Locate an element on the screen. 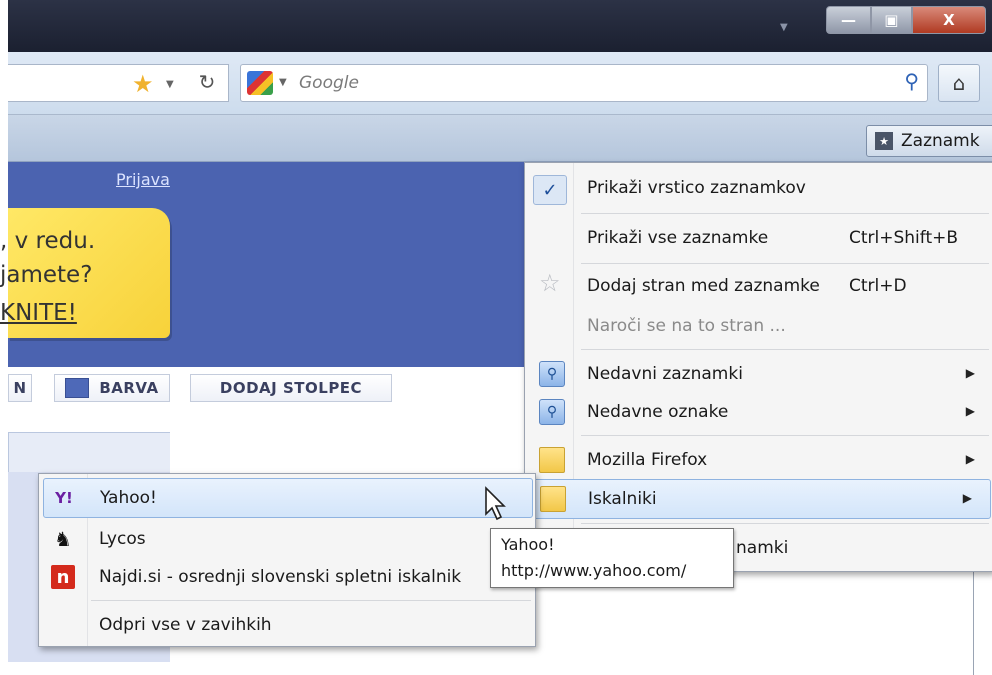  menu-item-show-toolbar: ✓ Prikaži vrstico zaznamkov is located at coordinates (758, 188).